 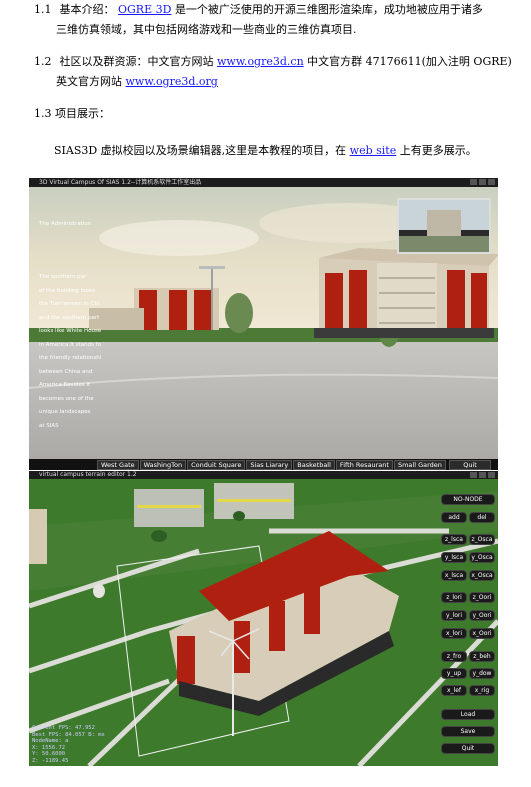 What do you see at coordinates (454, 656) in the screenshot?
I see `editor-button: z_fro` at bounding box center [454, 656].